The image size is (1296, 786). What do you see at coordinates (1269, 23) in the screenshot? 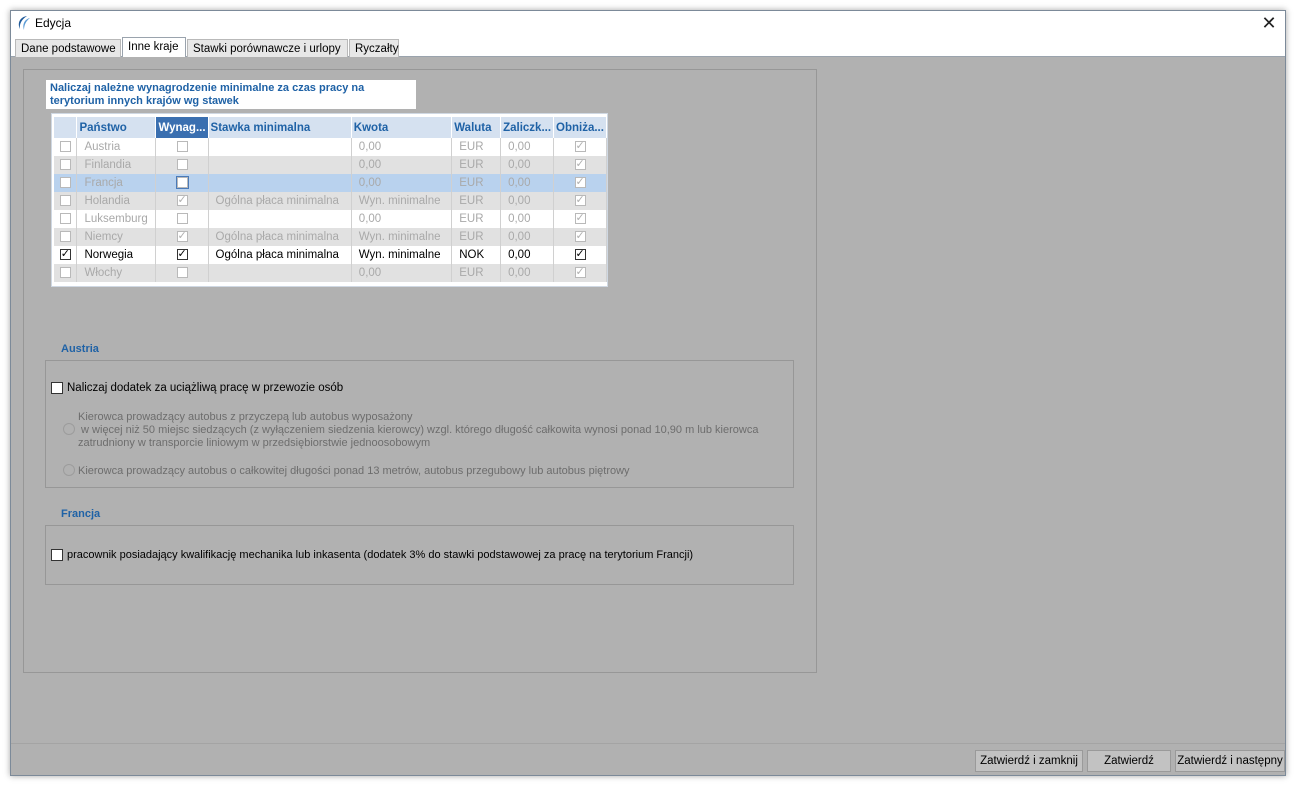
I see `close-icon: ✕` at bounding box center [1269, 23].